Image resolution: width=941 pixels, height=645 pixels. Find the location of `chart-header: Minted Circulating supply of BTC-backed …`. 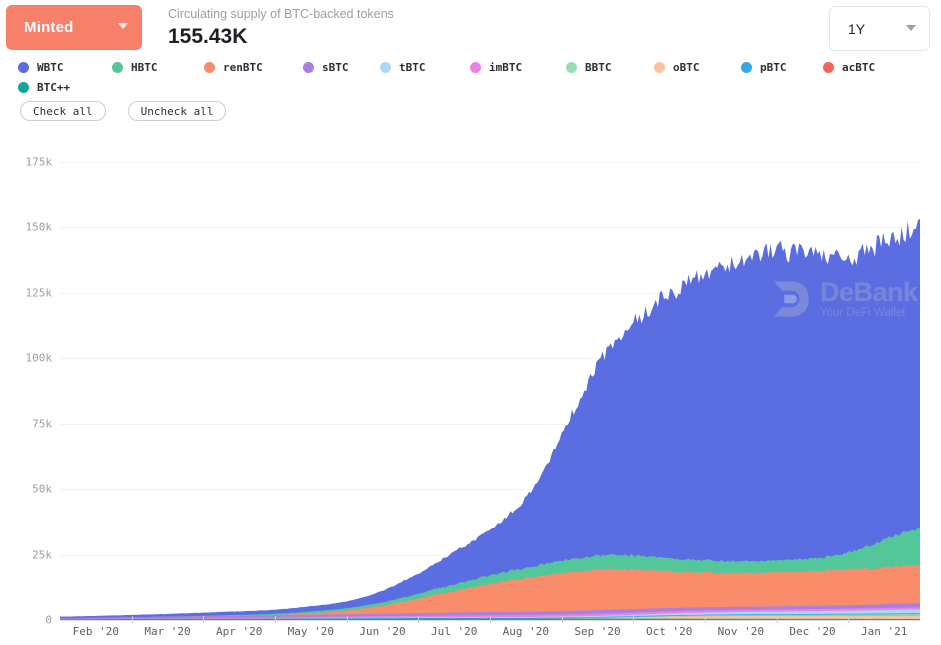

chart-header: Minted Circulating supply of BTC-backed … is located at coordinates (470, 28).